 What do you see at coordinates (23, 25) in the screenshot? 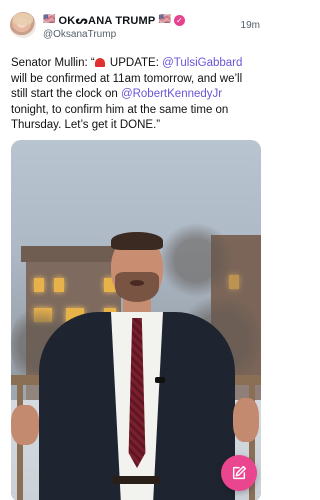
I see `avatar` at bounding box center [23, 25].